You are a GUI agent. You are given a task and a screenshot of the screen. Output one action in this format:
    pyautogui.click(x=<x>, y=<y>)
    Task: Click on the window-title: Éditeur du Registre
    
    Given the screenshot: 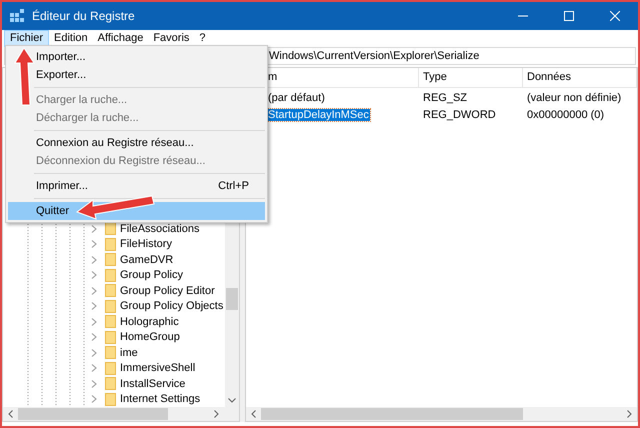 What is the action you would take?
    pyautogui.click(x=83, y=16)
    